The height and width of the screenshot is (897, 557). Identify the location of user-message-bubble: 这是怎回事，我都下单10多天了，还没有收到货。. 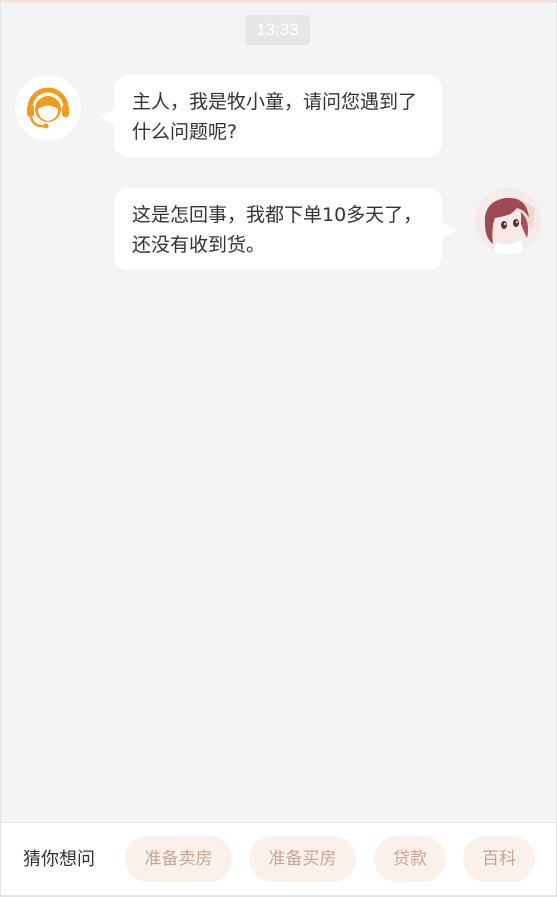
(285, 229).